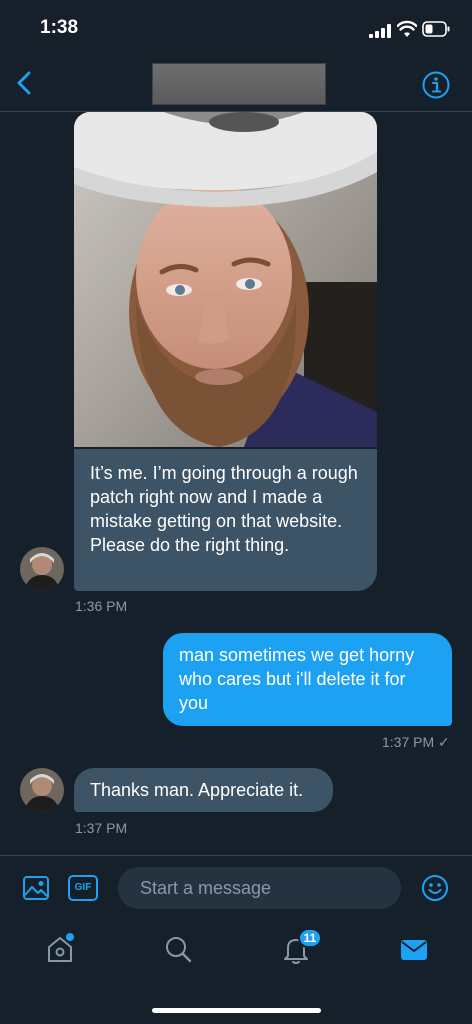  I want to click on redacted-contact-name, so click(239, 84).